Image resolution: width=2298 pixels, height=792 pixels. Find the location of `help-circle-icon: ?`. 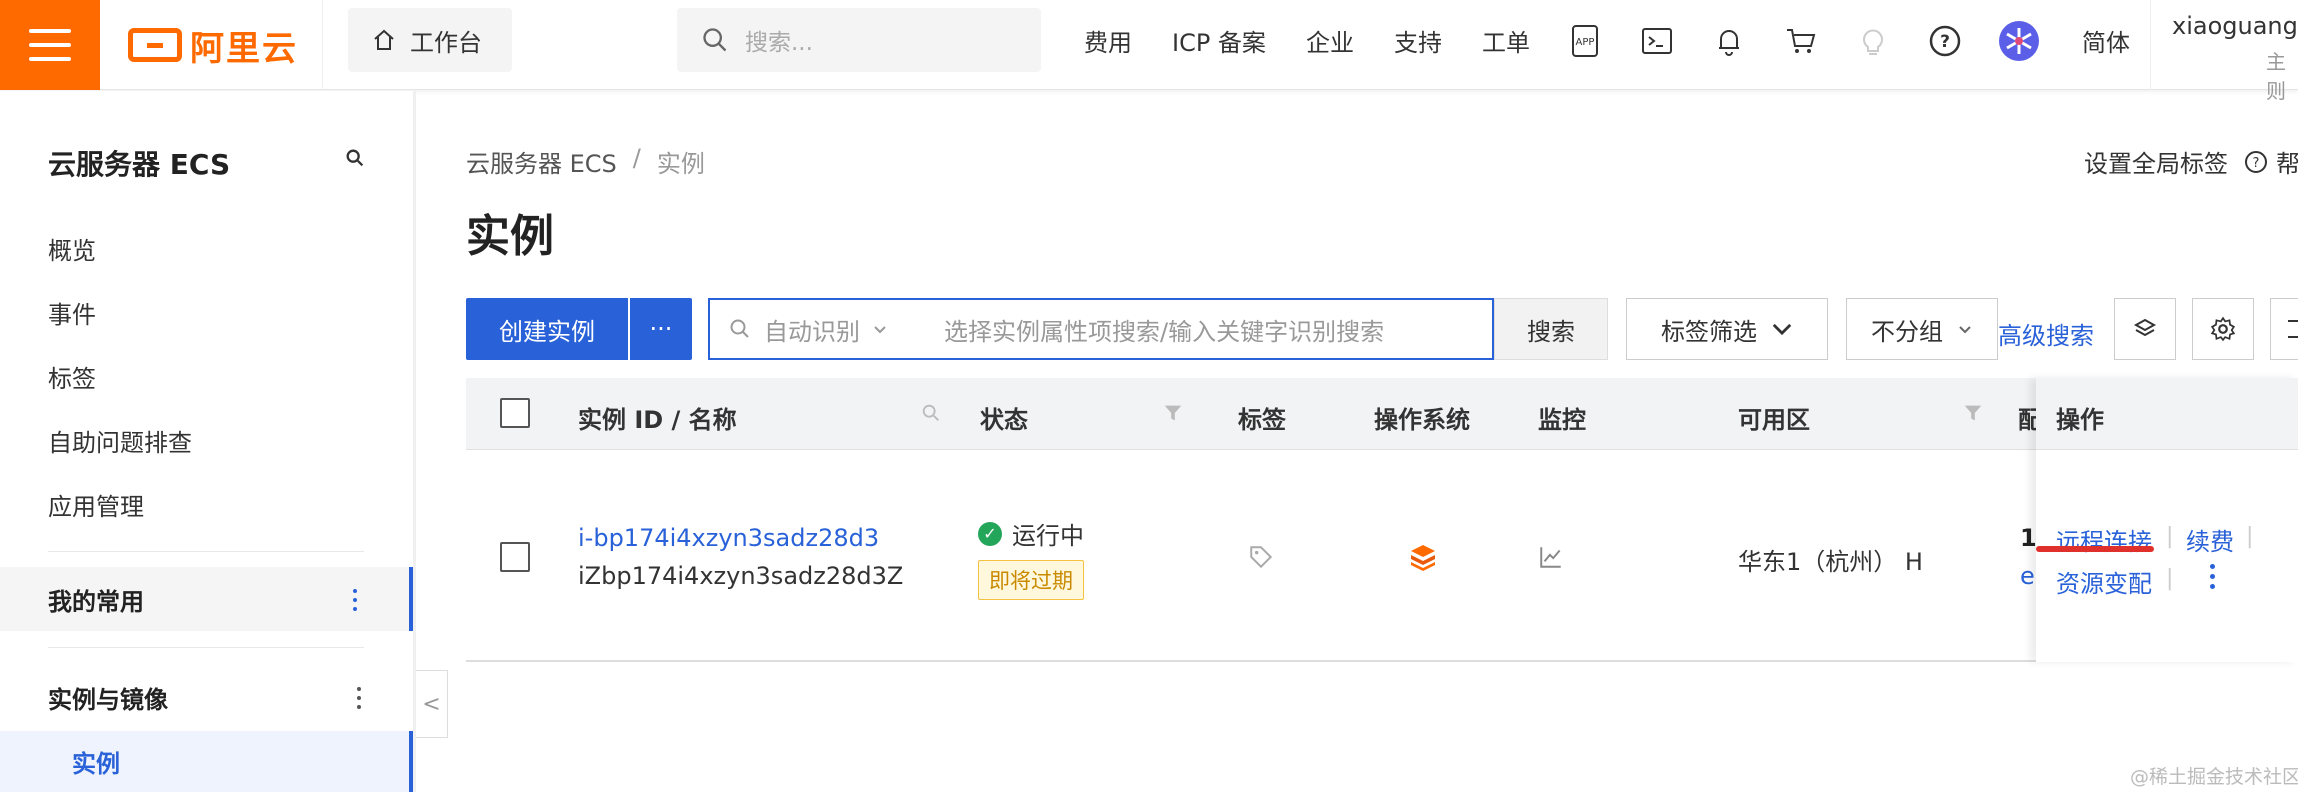

help-circle-icon: ? is located at coordinates (2256, 162).